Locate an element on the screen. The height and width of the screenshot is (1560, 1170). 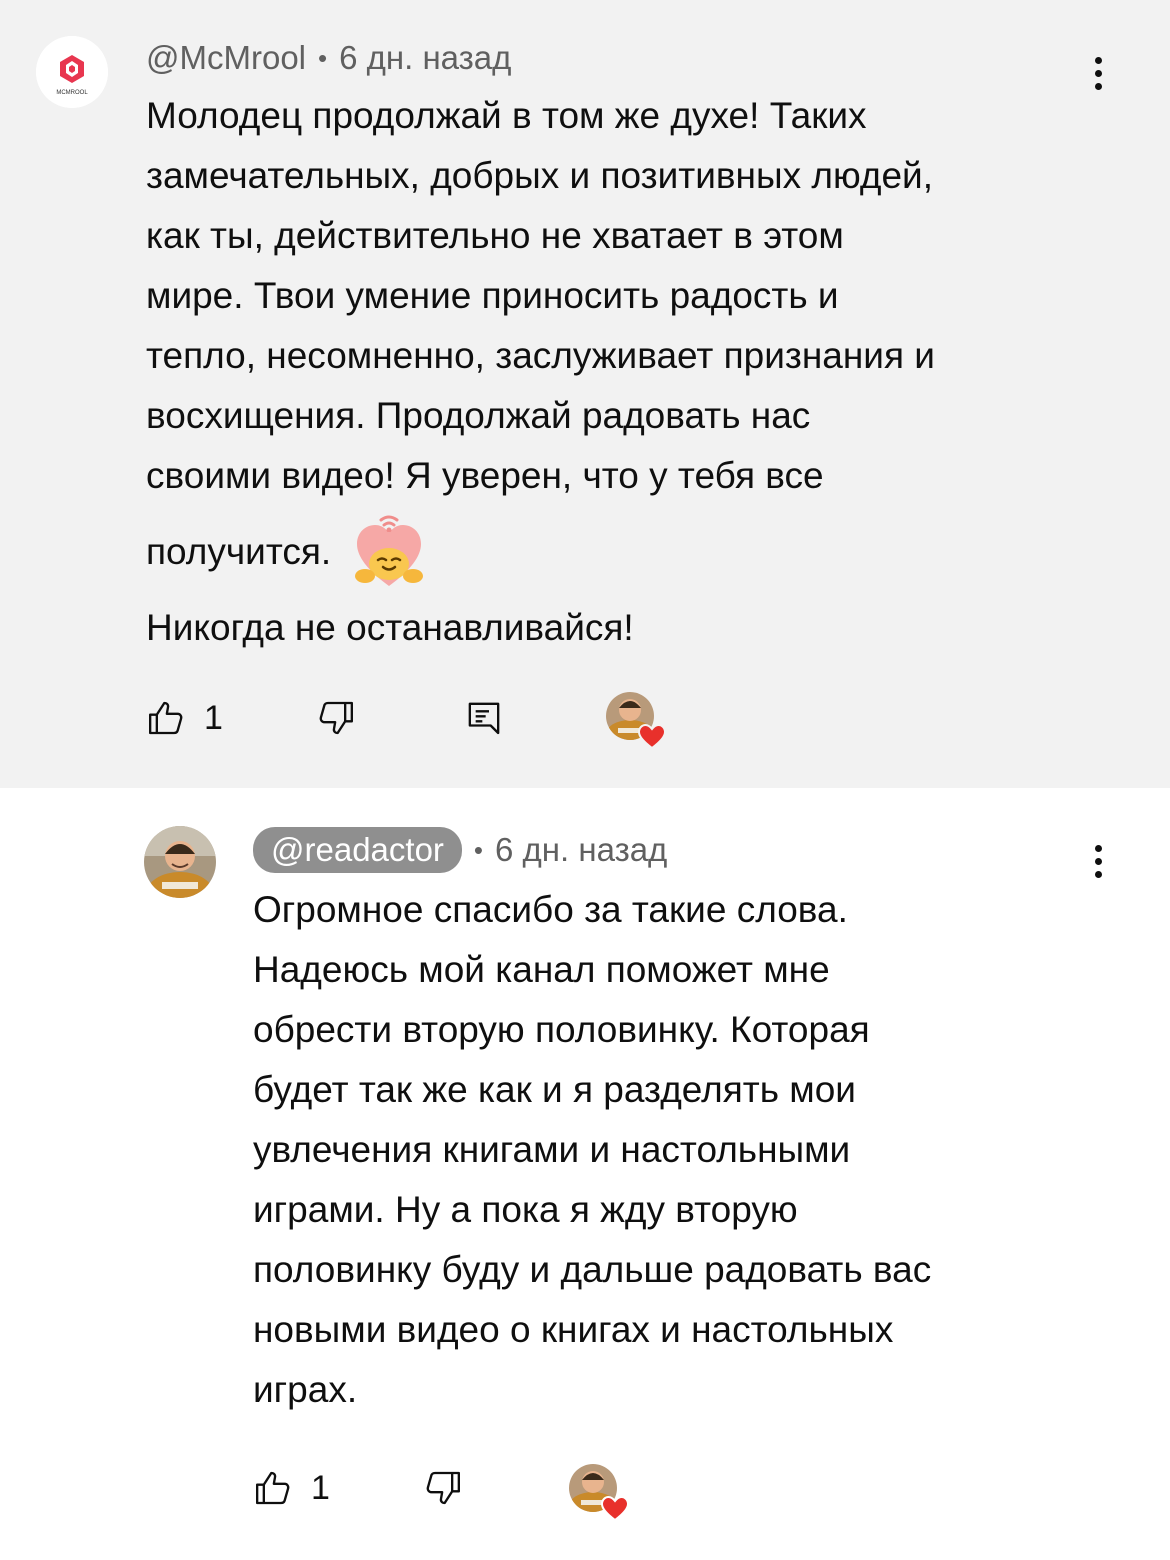
comment-meta: @readactor • 6 дн. назад is located at coordinates (460, 850).